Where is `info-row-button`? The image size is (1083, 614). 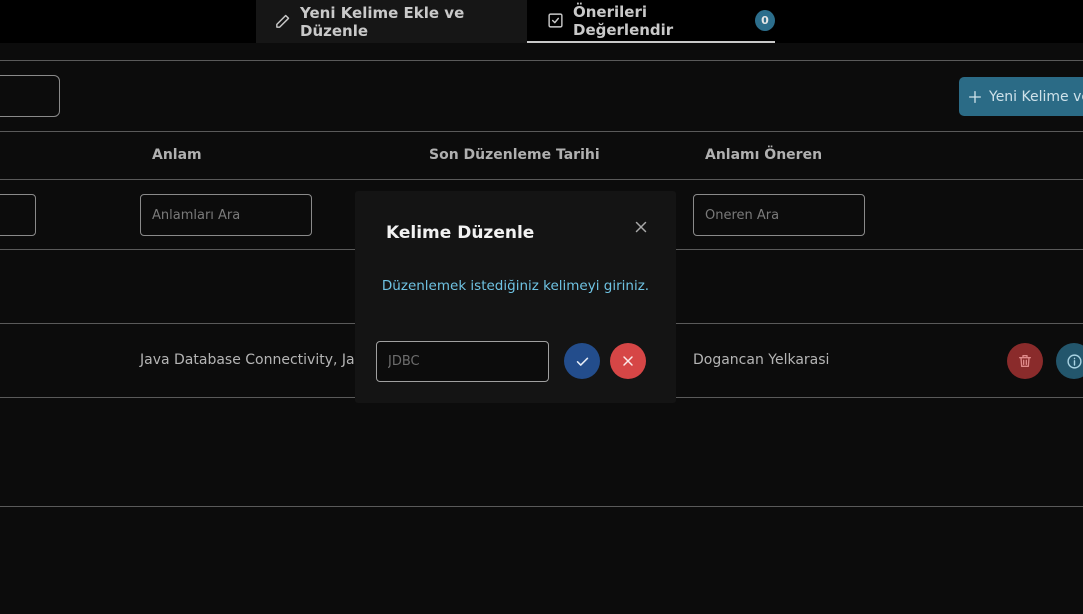 info-row-button is located at coordinates (1069, 361).